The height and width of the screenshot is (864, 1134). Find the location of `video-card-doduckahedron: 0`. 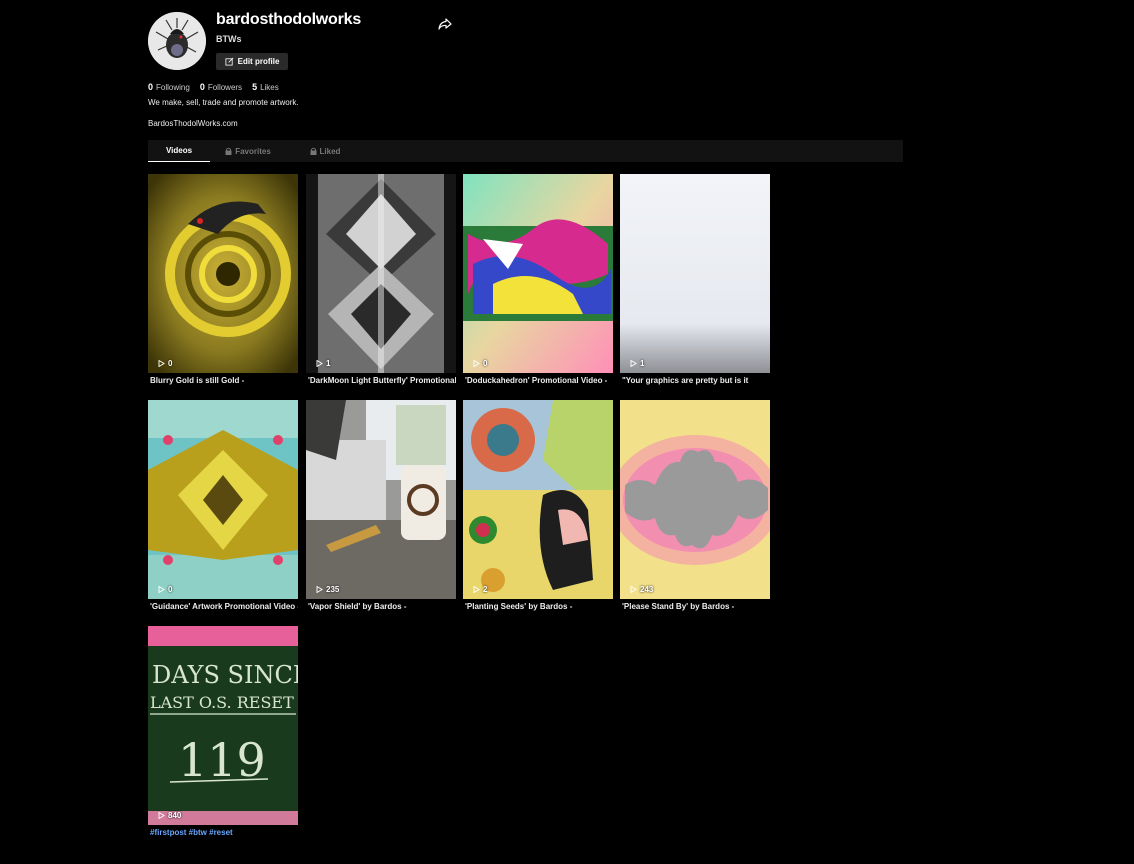

video-card-doduckahedron: 0 is located at coordinates (538, 273).